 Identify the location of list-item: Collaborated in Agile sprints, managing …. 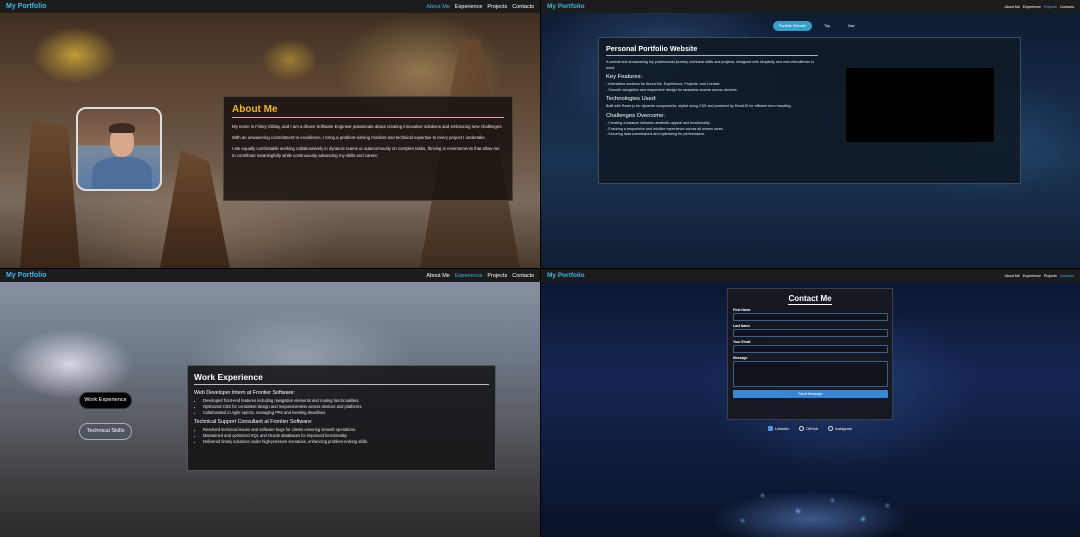
(346, 413).